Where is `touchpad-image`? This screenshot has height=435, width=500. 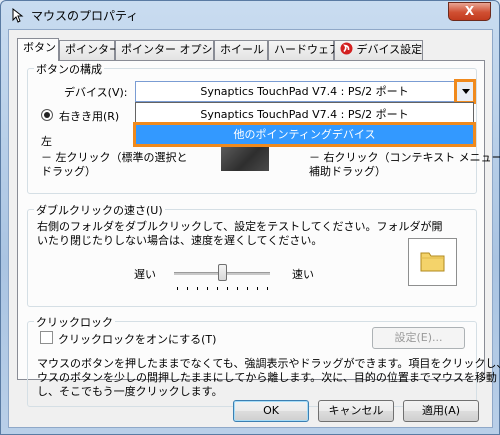
touchpad-image is located at coordinates (245, 159).